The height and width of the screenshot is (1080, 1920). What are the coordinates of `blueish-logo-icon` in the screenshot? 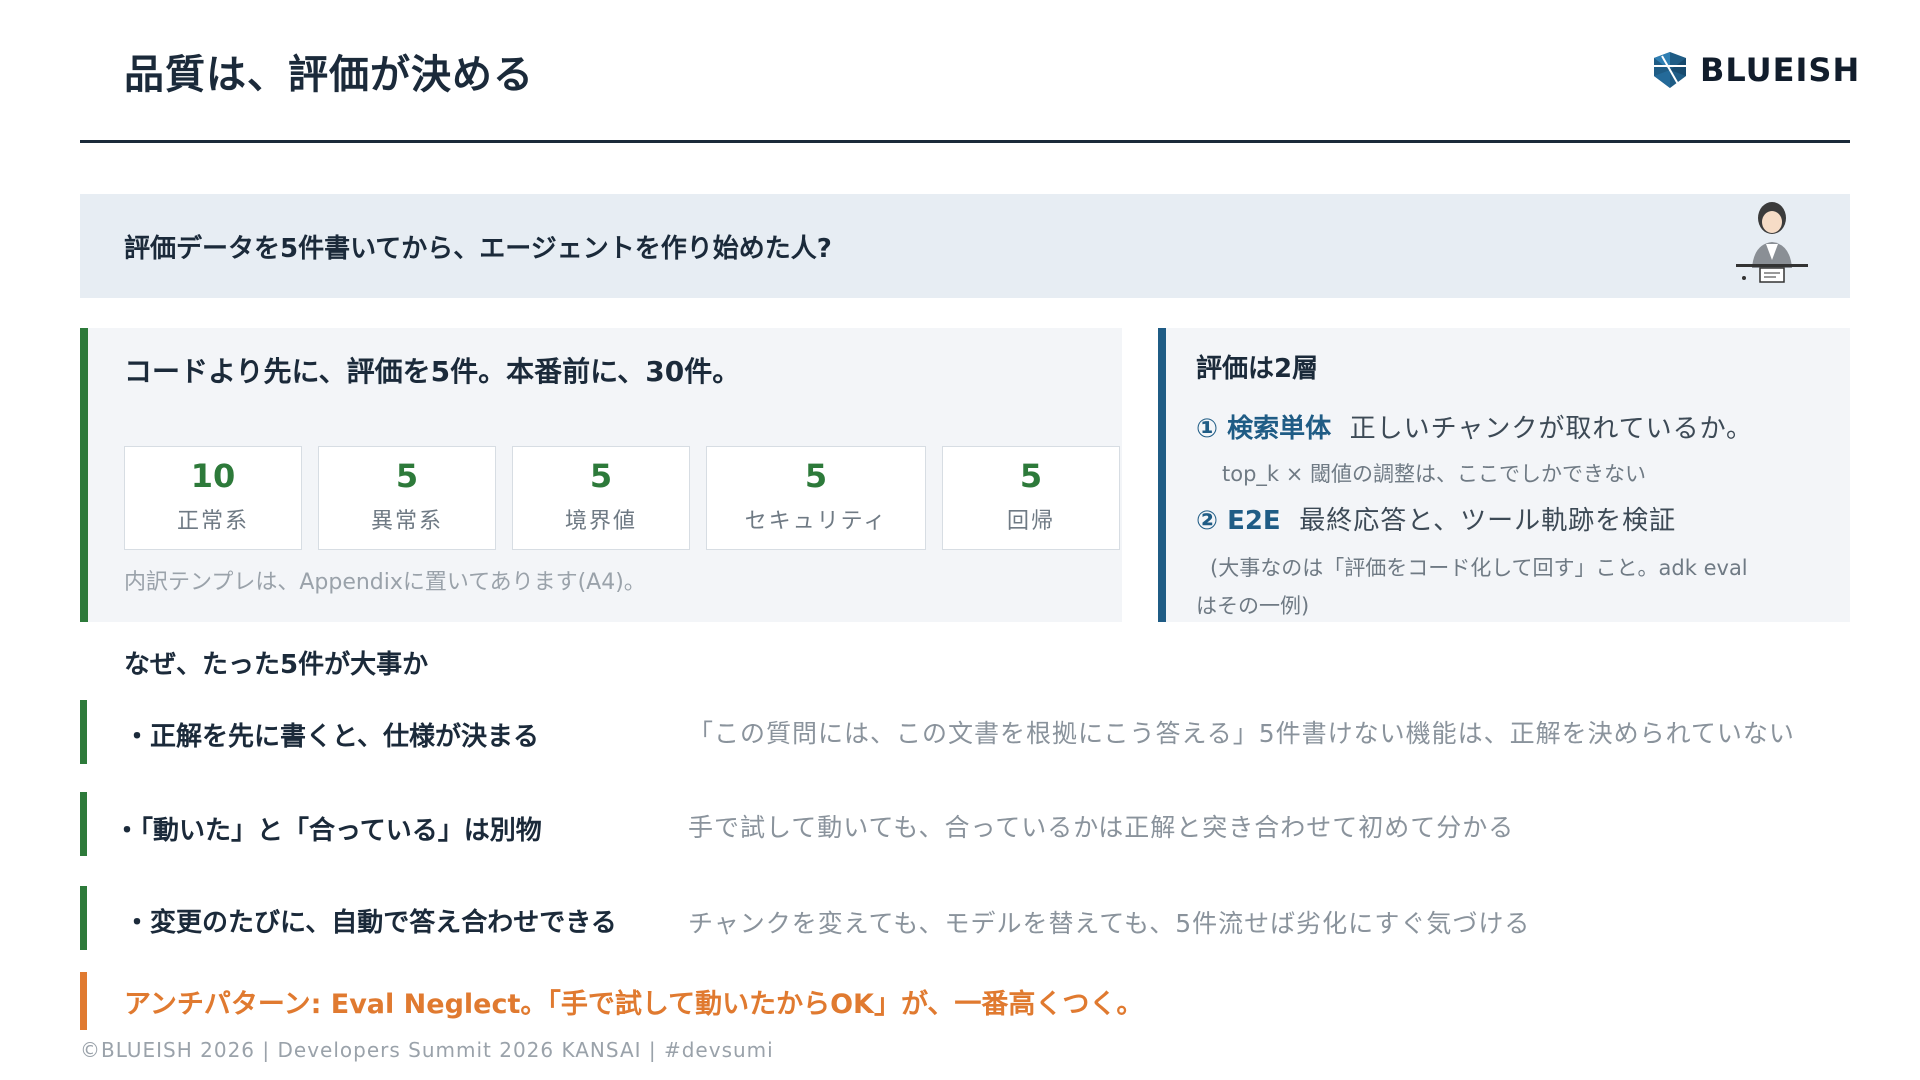 It's located at (1670, 70).